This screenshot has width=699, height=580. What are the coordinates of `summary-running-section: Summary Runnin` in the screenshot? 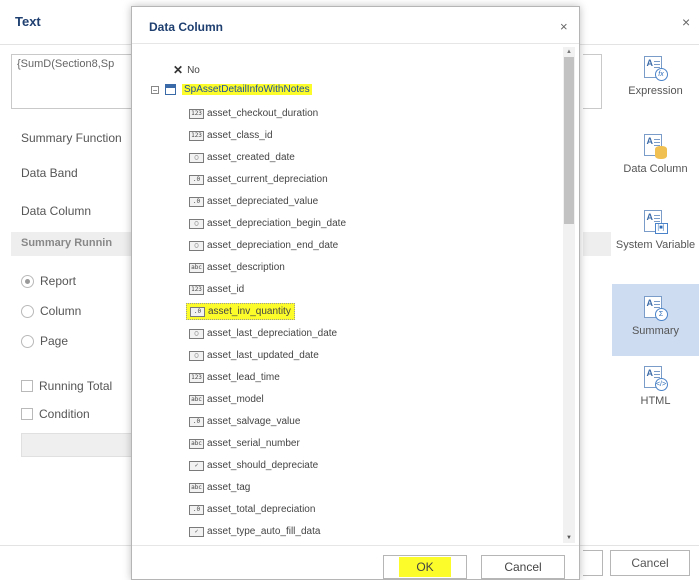 It's located at (74, 244).